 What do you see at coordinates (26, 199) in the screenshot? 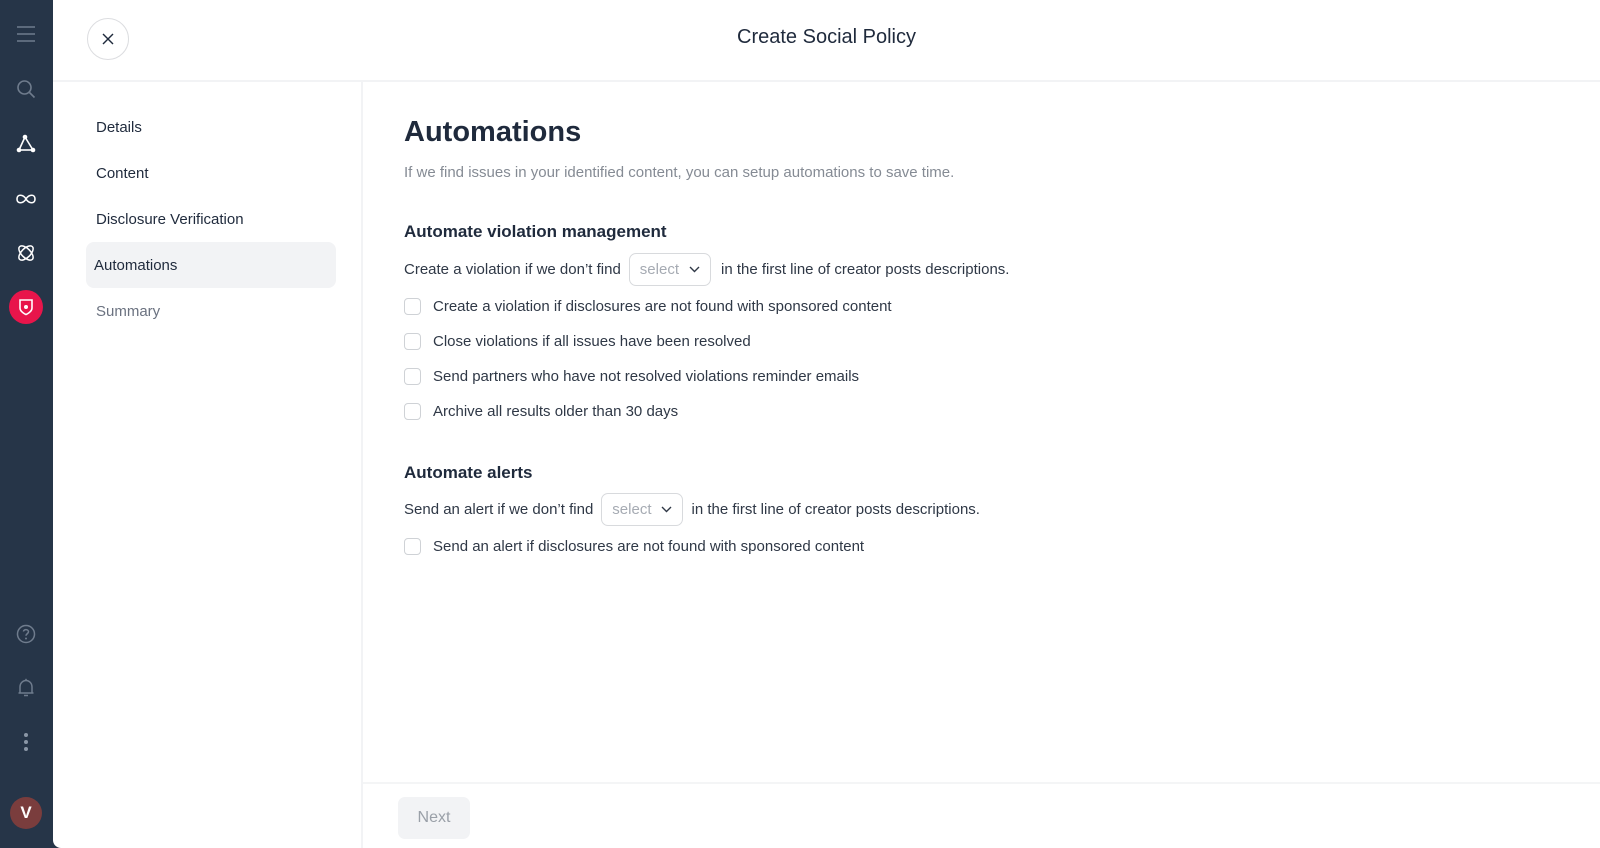
I see `infinity-icon` at bounding box center [26, 199].